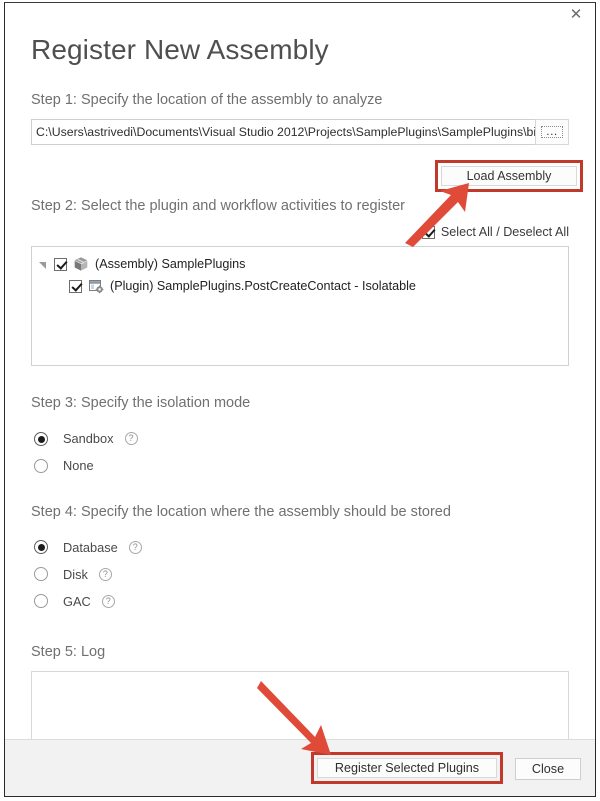  I want to click on storage-option-gac: GAC ?, so click(300, 601).